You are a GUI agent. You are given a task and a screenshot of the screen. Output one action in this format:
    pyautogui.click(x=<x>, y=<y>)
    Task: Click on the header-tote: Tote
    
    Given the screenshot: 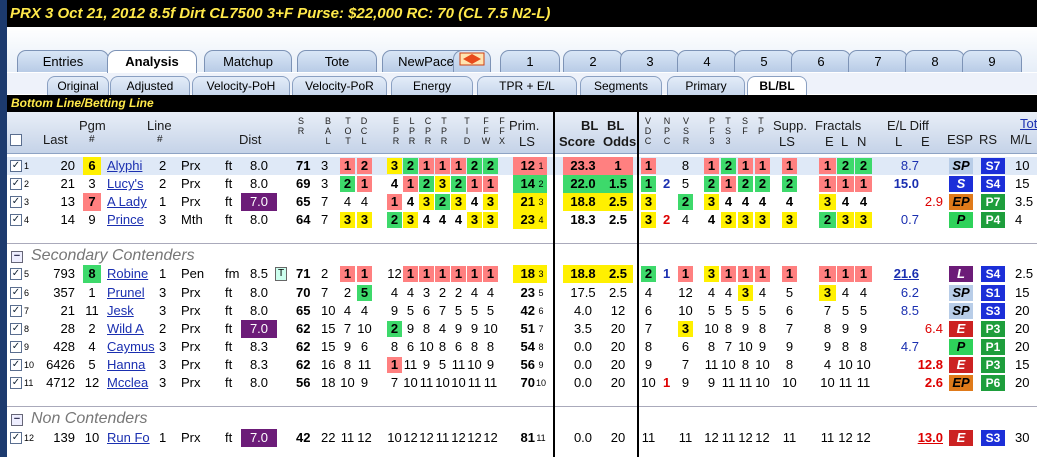 What is the action you would take?
    pyautogui.click(x=1028, y=123)
    